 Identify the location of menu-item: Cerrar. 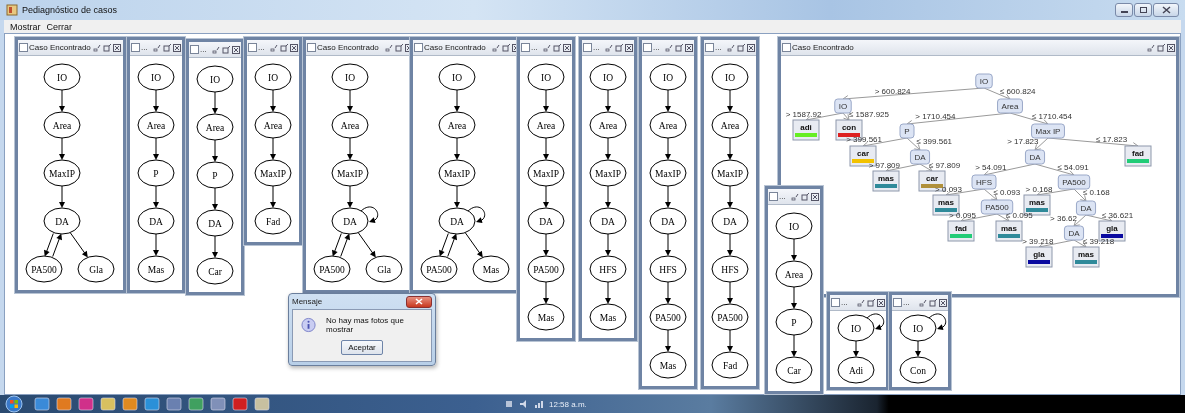
(59, 26).